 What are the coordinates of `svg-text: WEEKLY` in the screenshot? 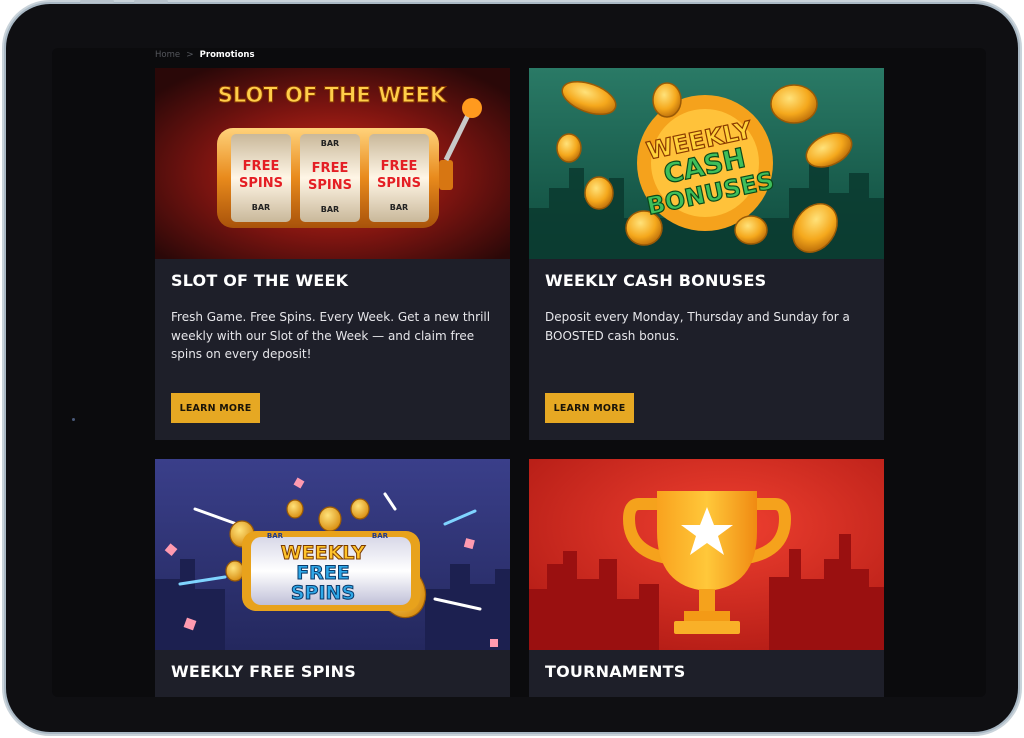 It's located at (323, 553).